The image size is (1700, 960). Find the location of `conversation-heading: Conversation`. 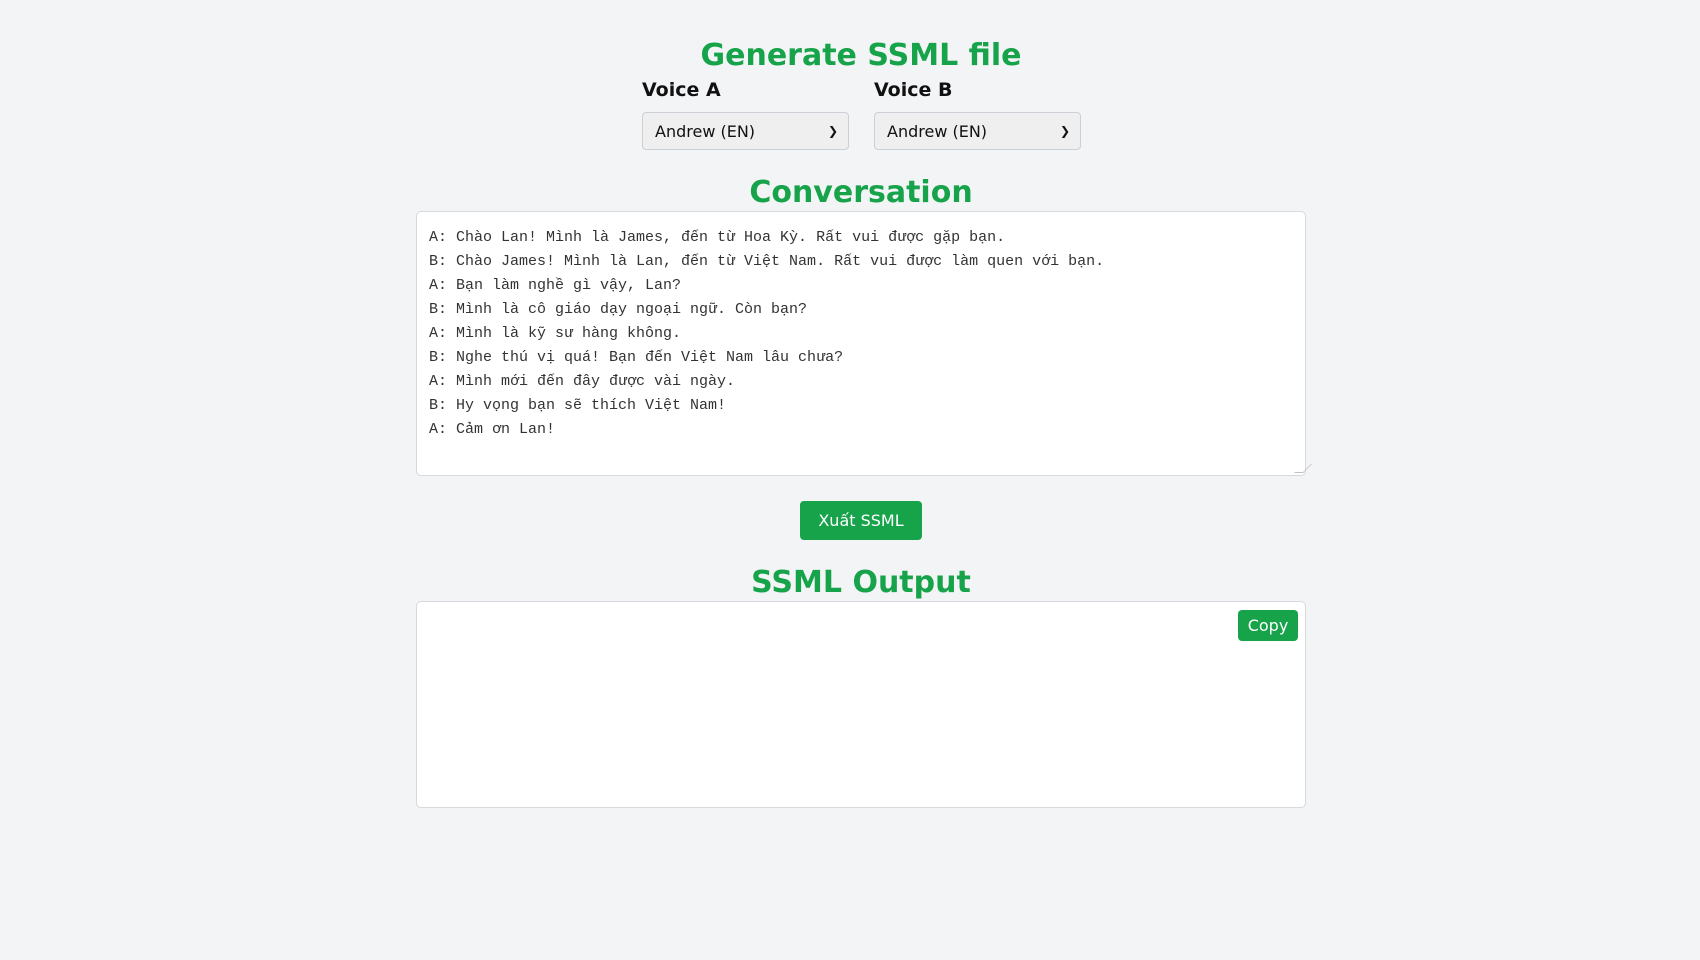

conversation-heading: Conversation is located at coordinates (861, 192).